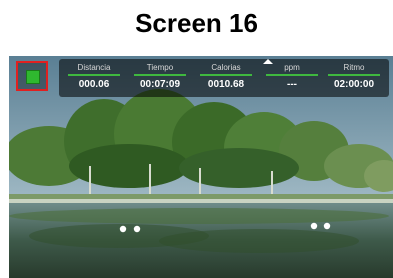  Describe the element at coordinates (160, 78) in the screenshot. I see `metric-time: Tiempo 00:07:09` at that location.